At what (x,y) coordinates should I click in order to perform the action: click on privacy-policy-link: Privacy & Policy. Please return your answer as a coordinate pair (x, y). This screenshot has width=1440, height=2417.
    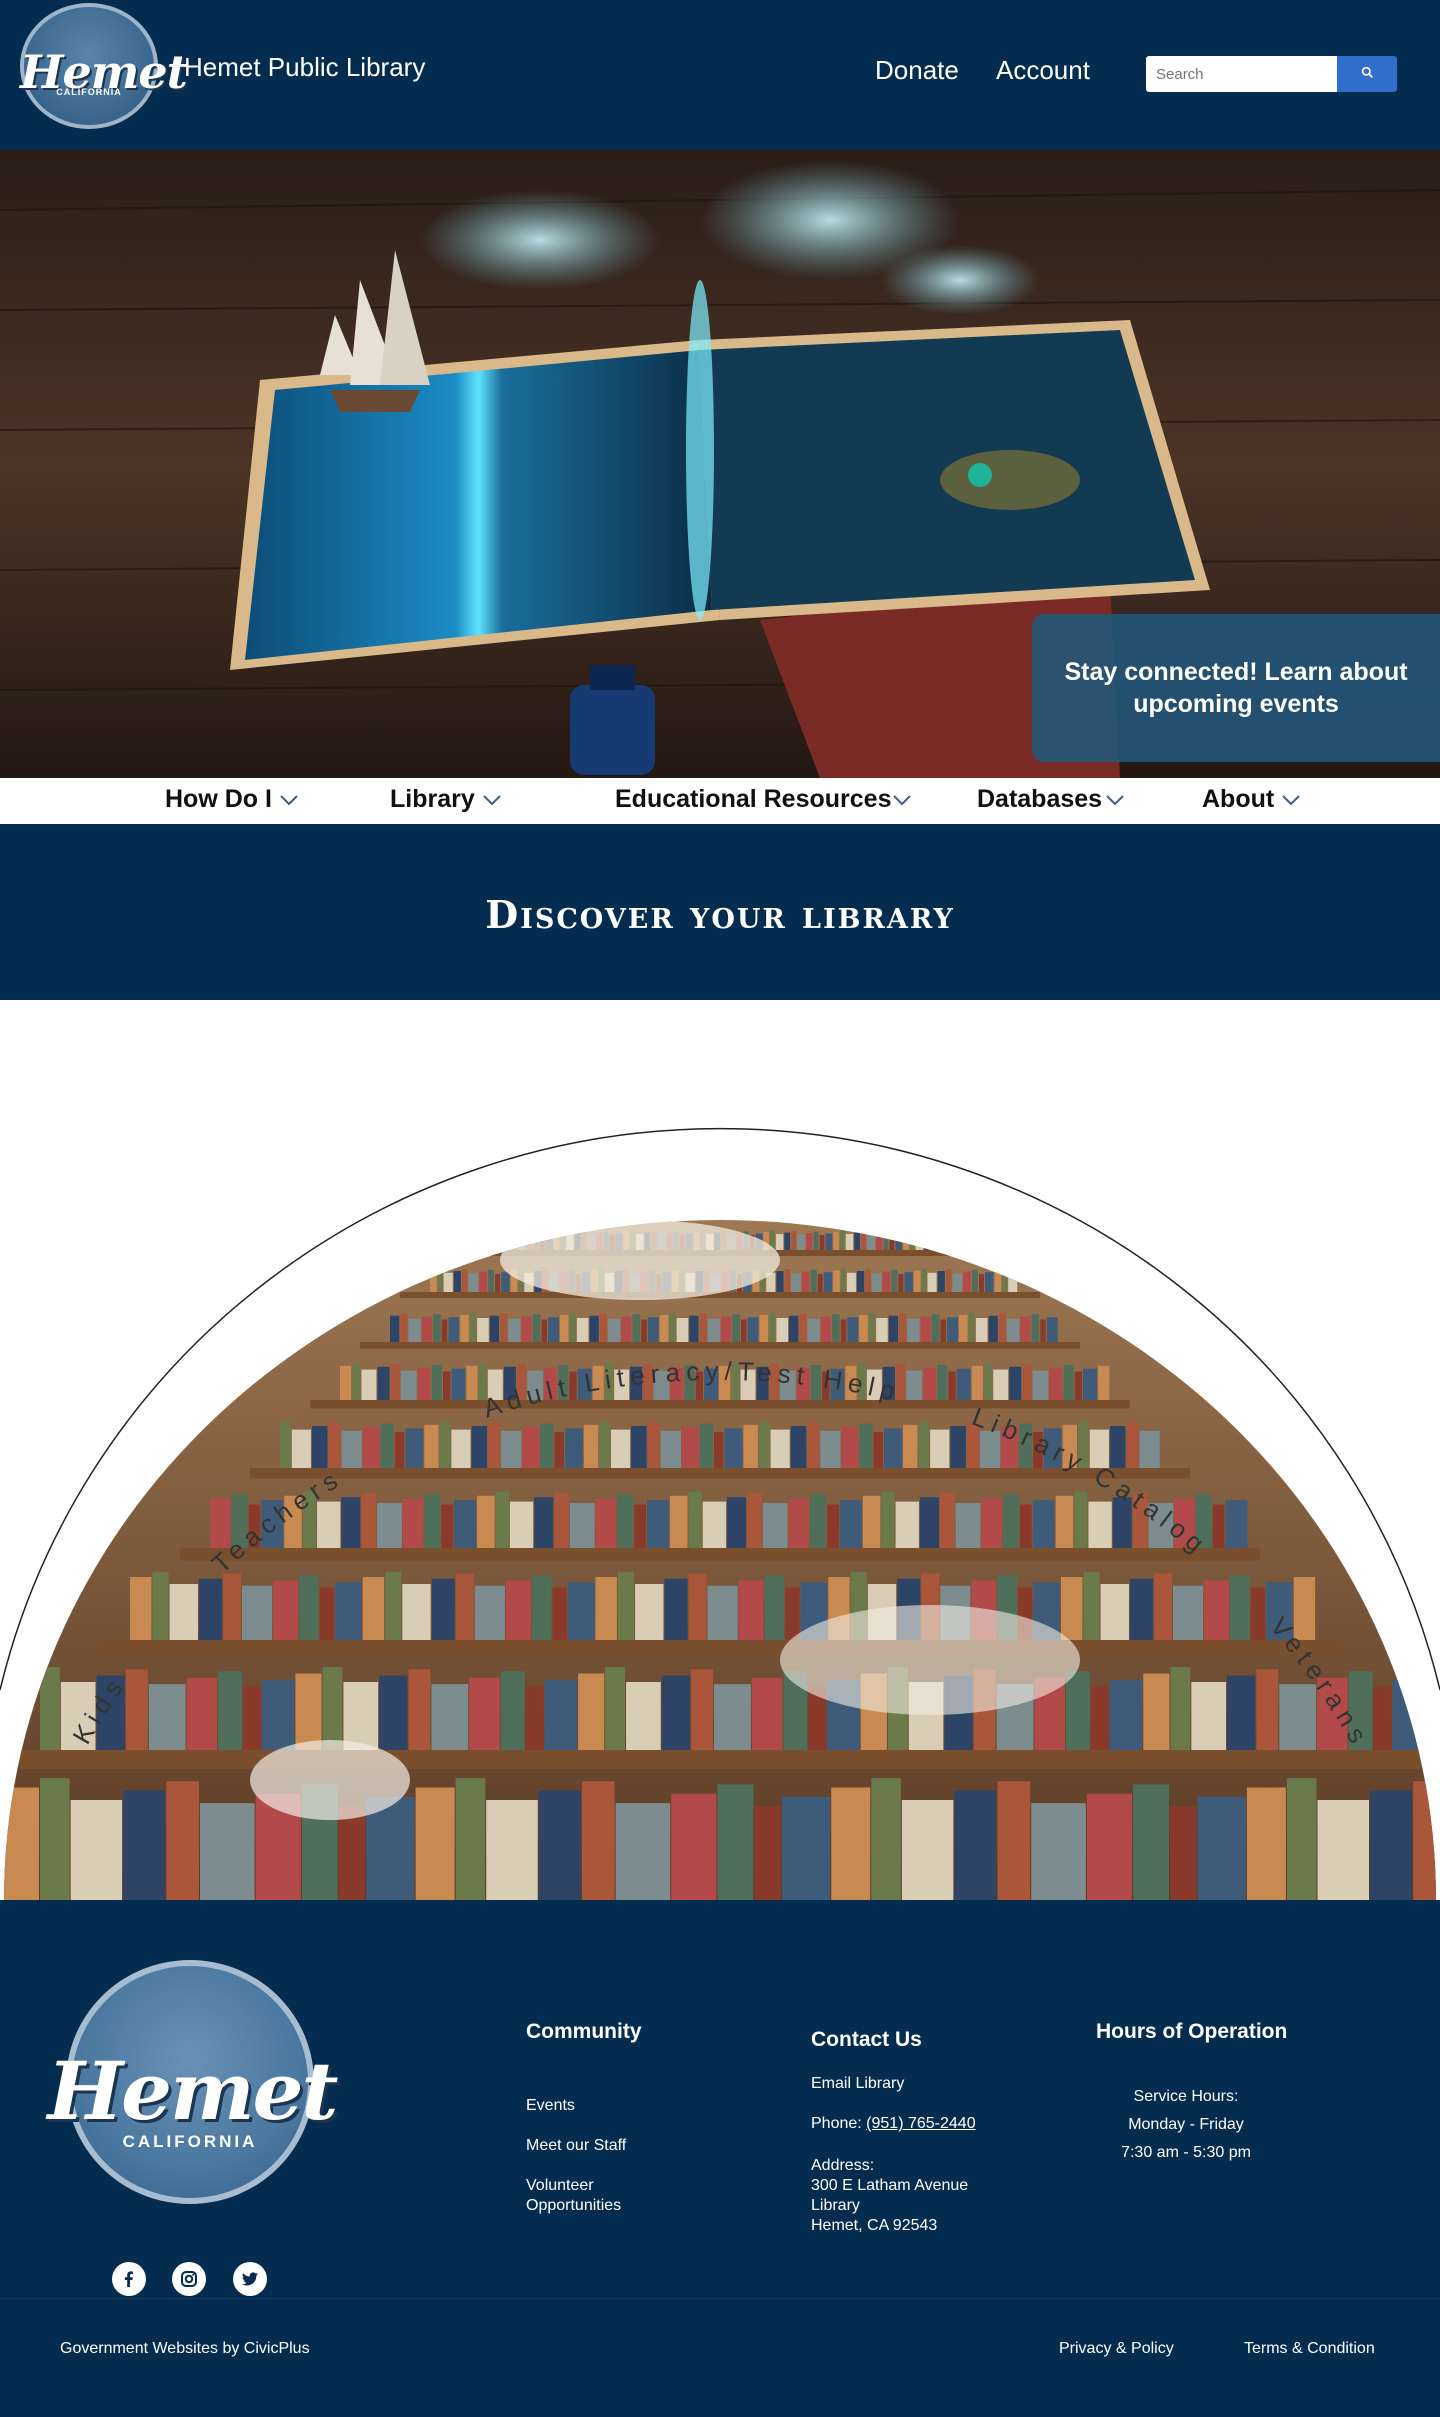
    Looking at the image, I should click on (1116, 2349).